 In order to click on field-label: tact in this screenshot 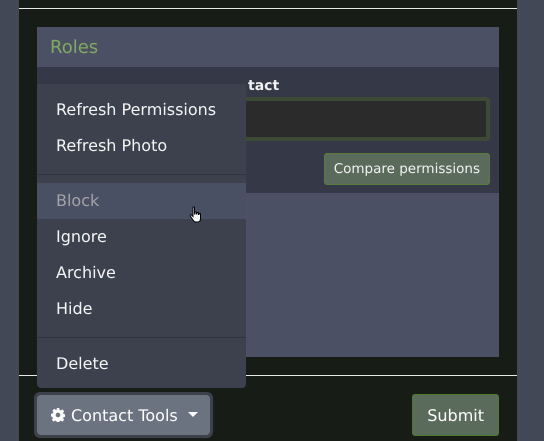, I will do `click(264, 86)`.